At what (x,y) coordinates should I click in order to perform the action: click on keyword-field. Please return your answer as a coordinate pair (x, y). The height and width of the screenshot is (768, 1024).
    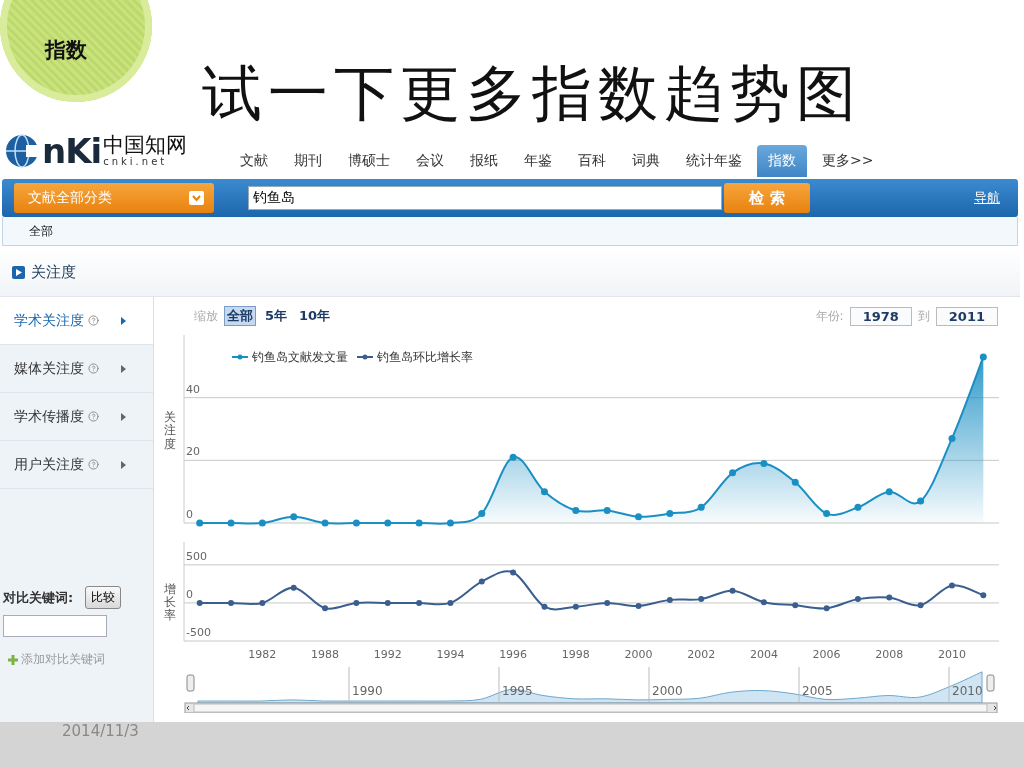
    Looking at the image, I should click on (55, 626).